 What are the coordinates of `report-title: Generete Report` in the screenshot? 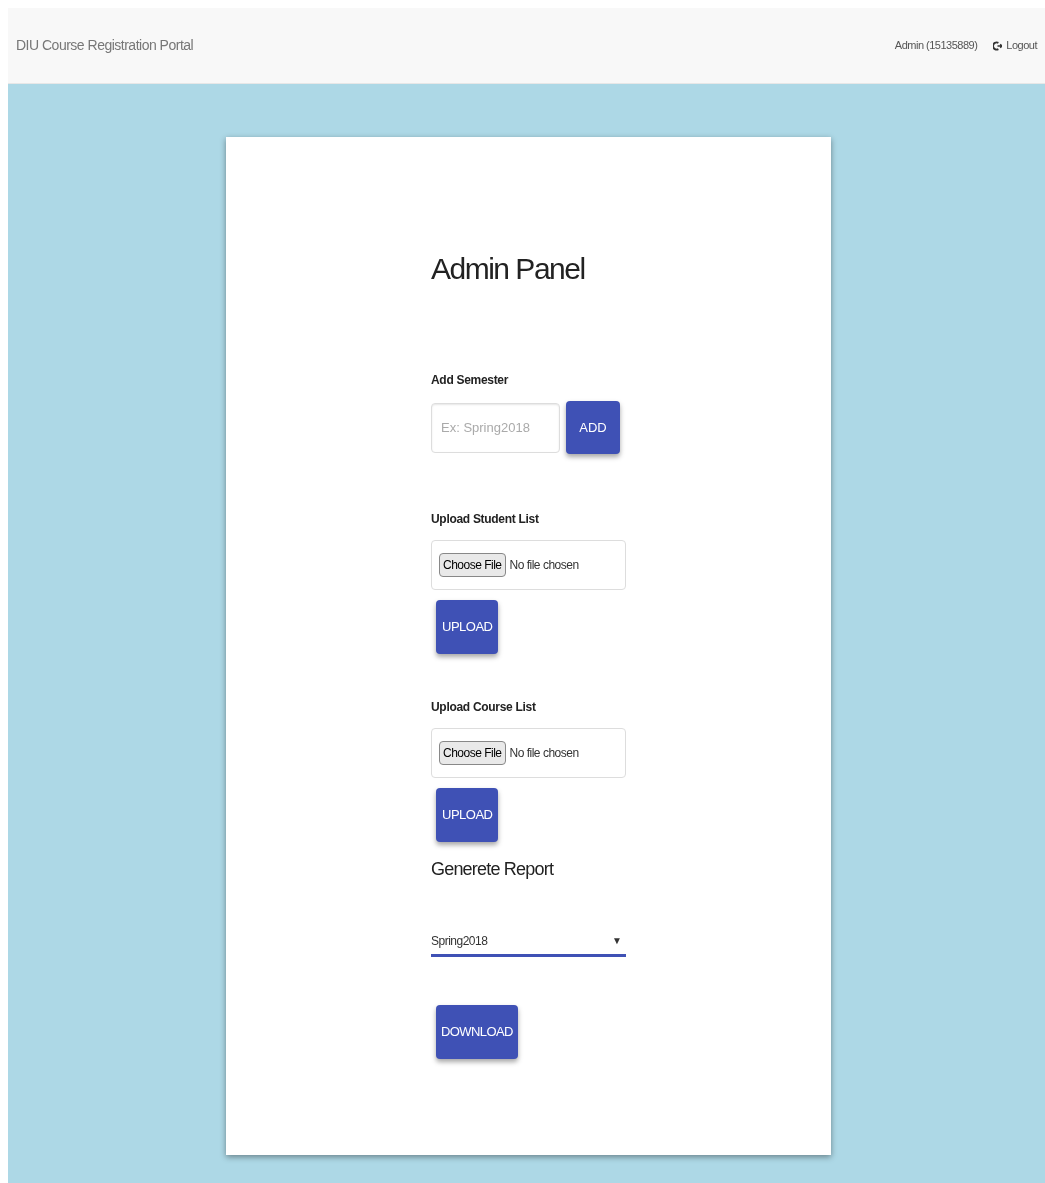 It's located at (493, 869).